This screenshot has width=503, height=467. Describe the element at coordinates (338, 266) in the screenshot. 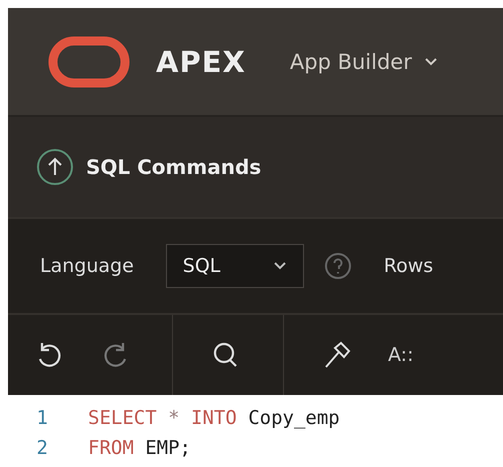

I see `help-icon` at that location.